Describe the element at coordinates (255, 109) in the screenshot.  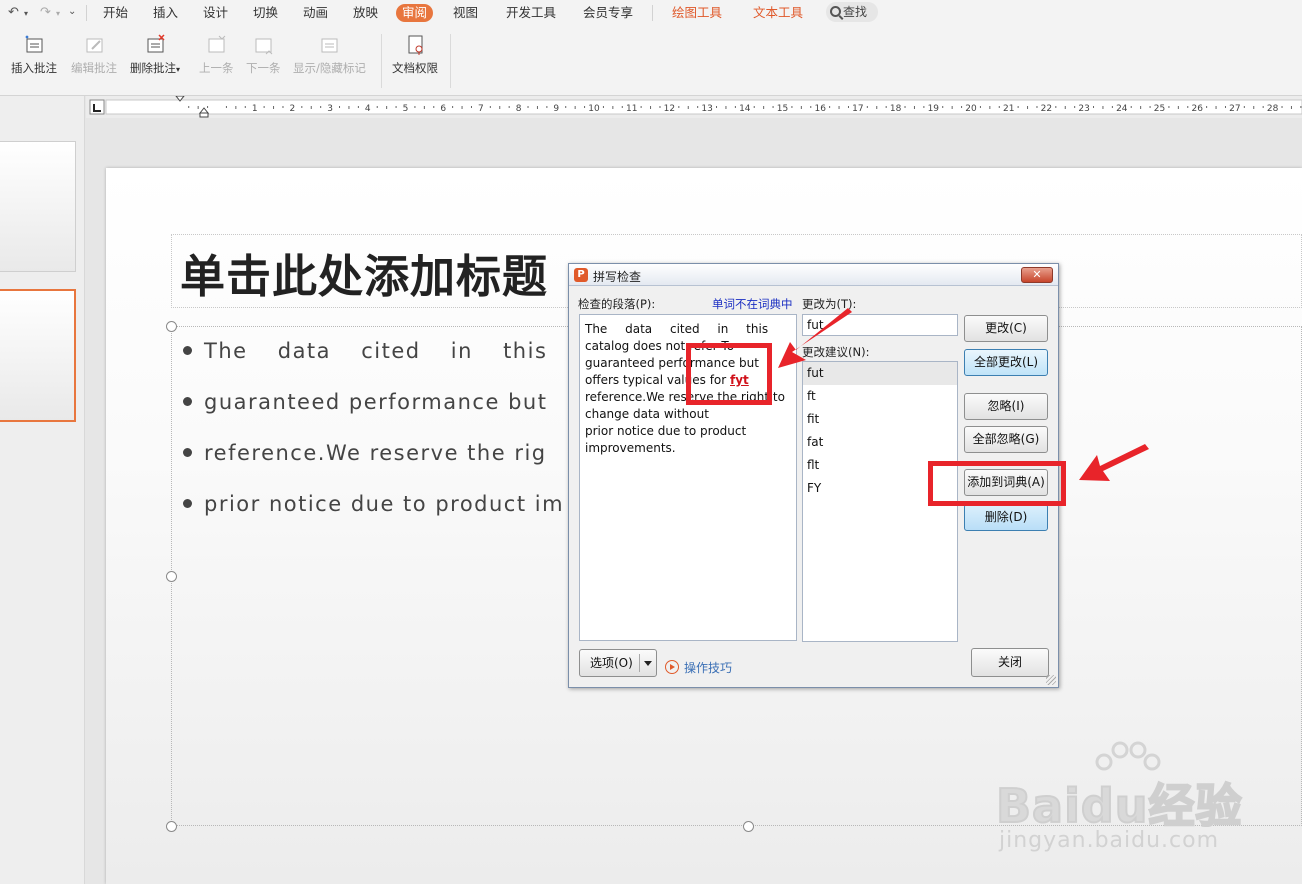
I see `svg-text: 1` at that location.